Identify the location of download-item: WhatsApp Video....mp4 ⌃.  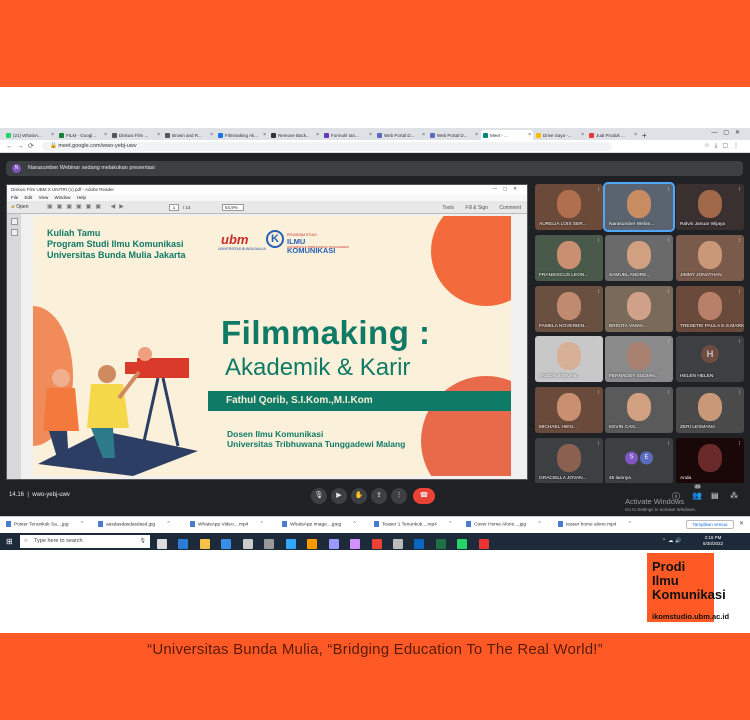
(227, 524).